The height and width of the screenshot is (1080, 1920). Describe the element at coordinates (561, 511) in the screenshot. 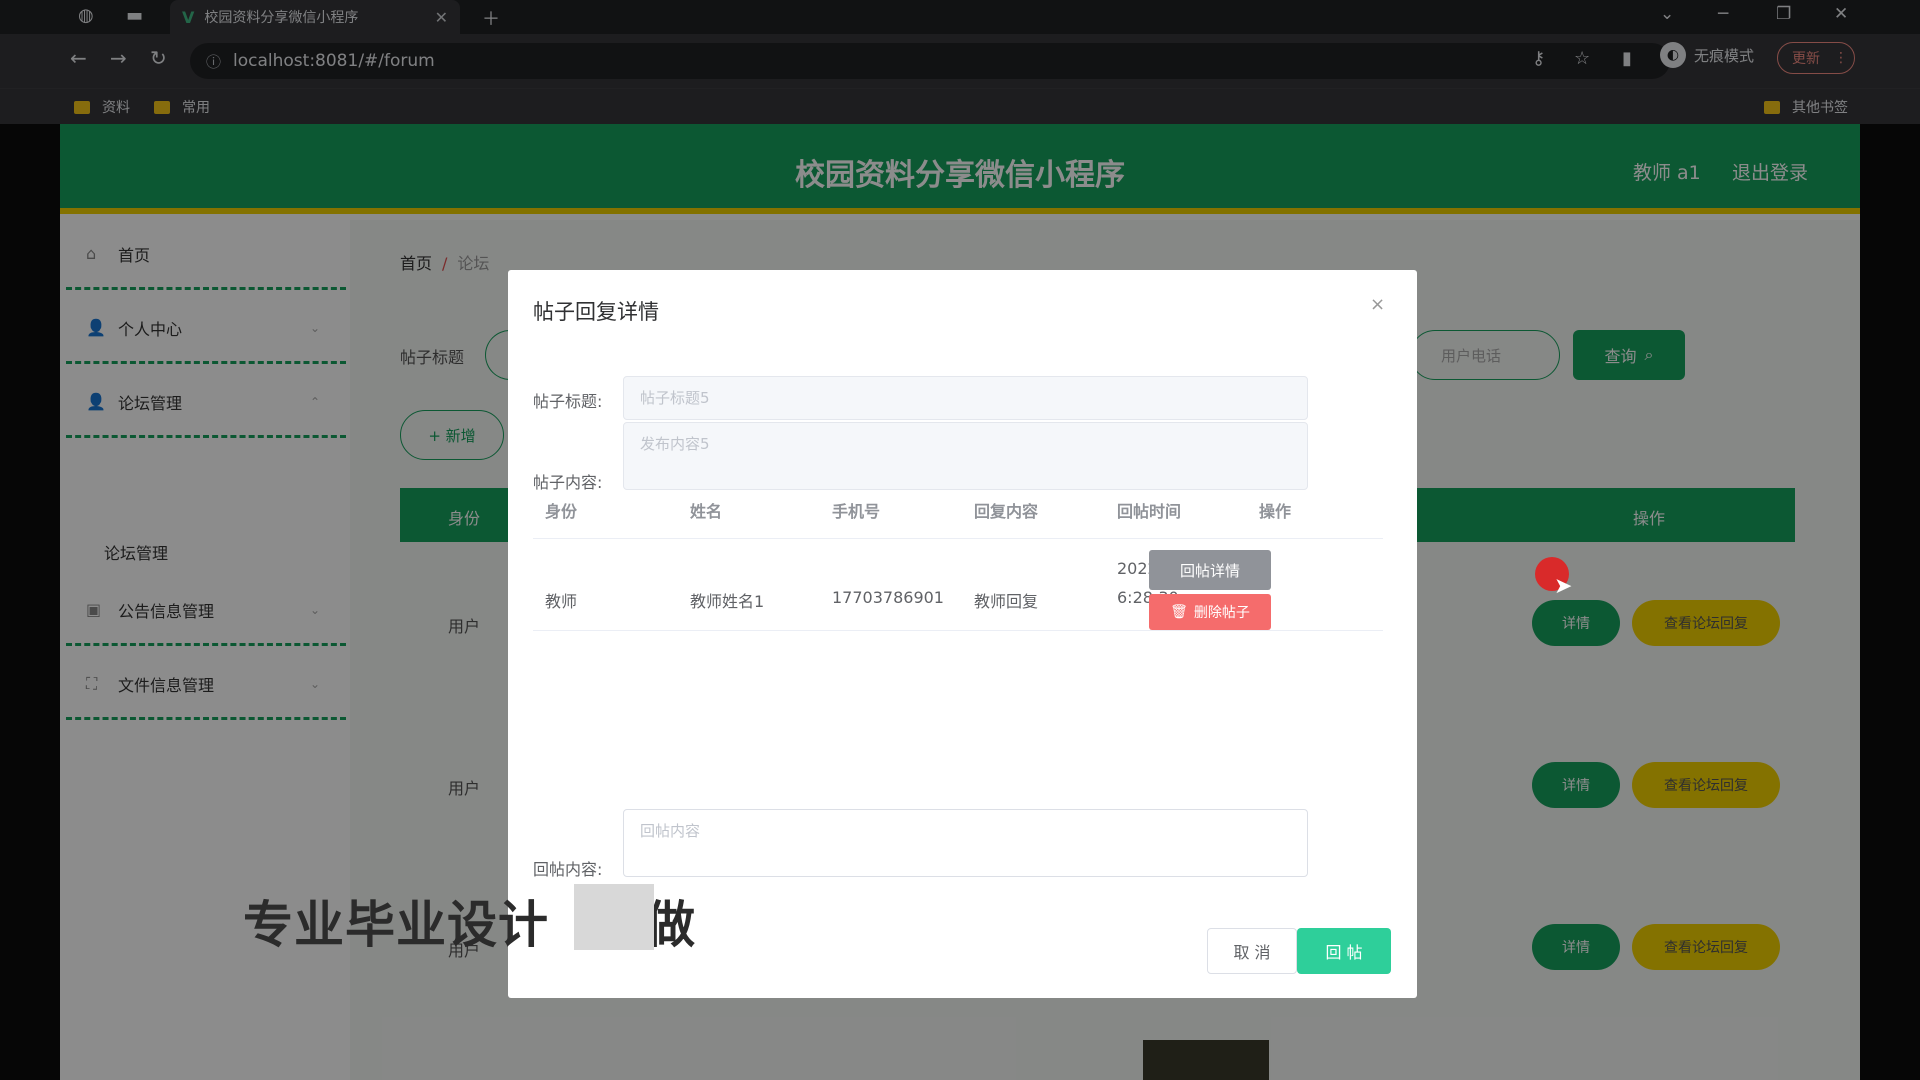

I see `column-identity: 身份` at that location.